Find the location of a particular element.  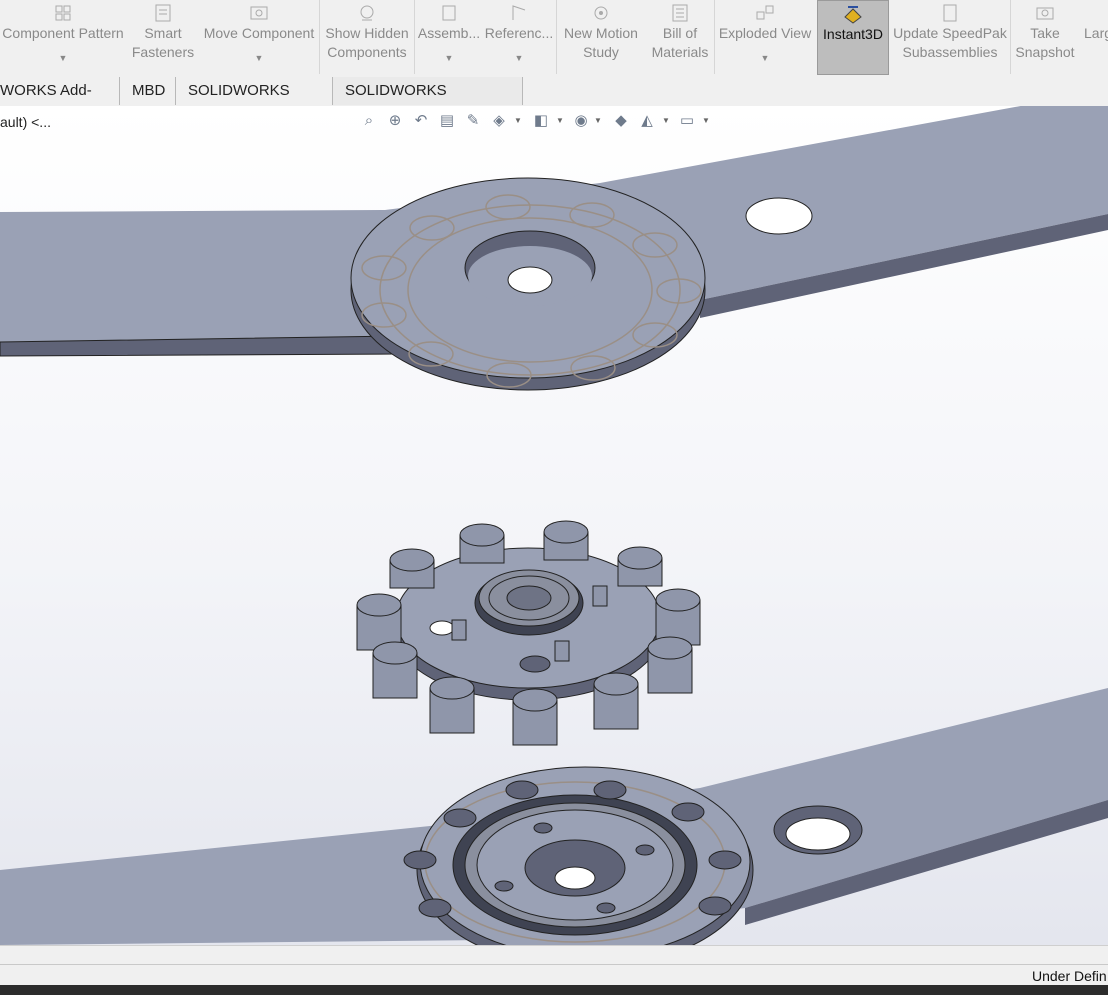

smart-fasteners-button: Smart Fasteners is located at coordinates (163, 37).